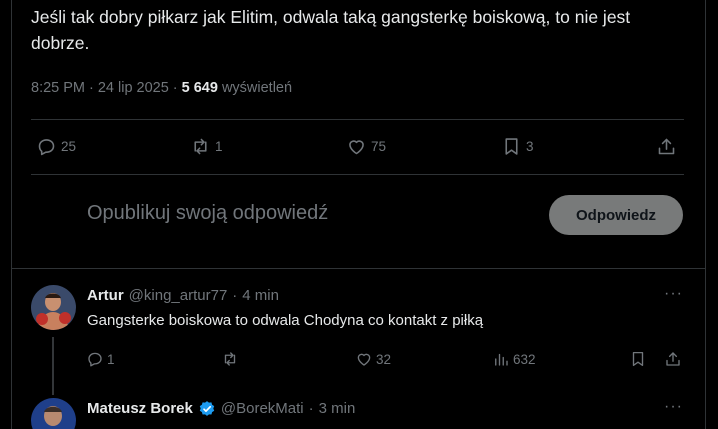 This screenshot has height=429, width=718. I want to click on like-action: 75, so click(366, 146).